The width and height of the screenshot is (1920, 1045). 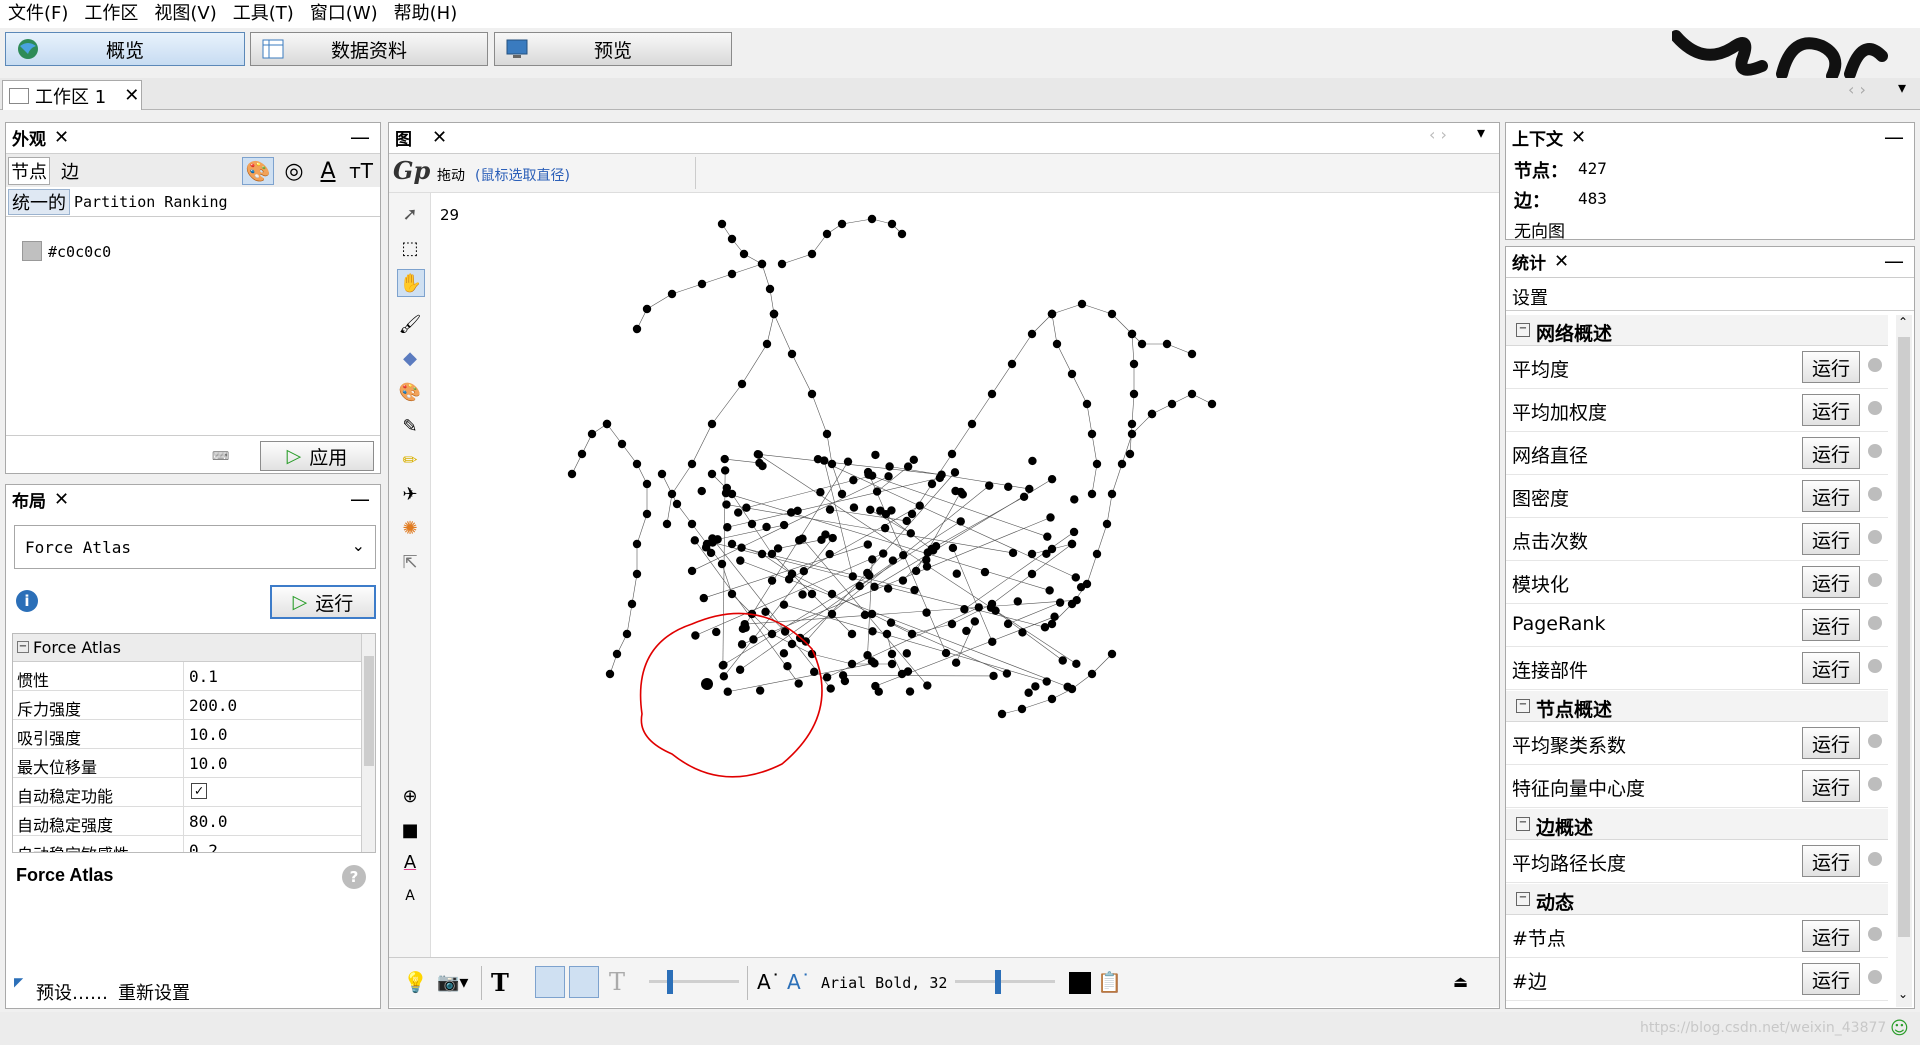 What do you see at coordinates (1697, 330) in the screenshot?
I see `stats-section-header: − 网络概述` at bounding box center [1697, 330].